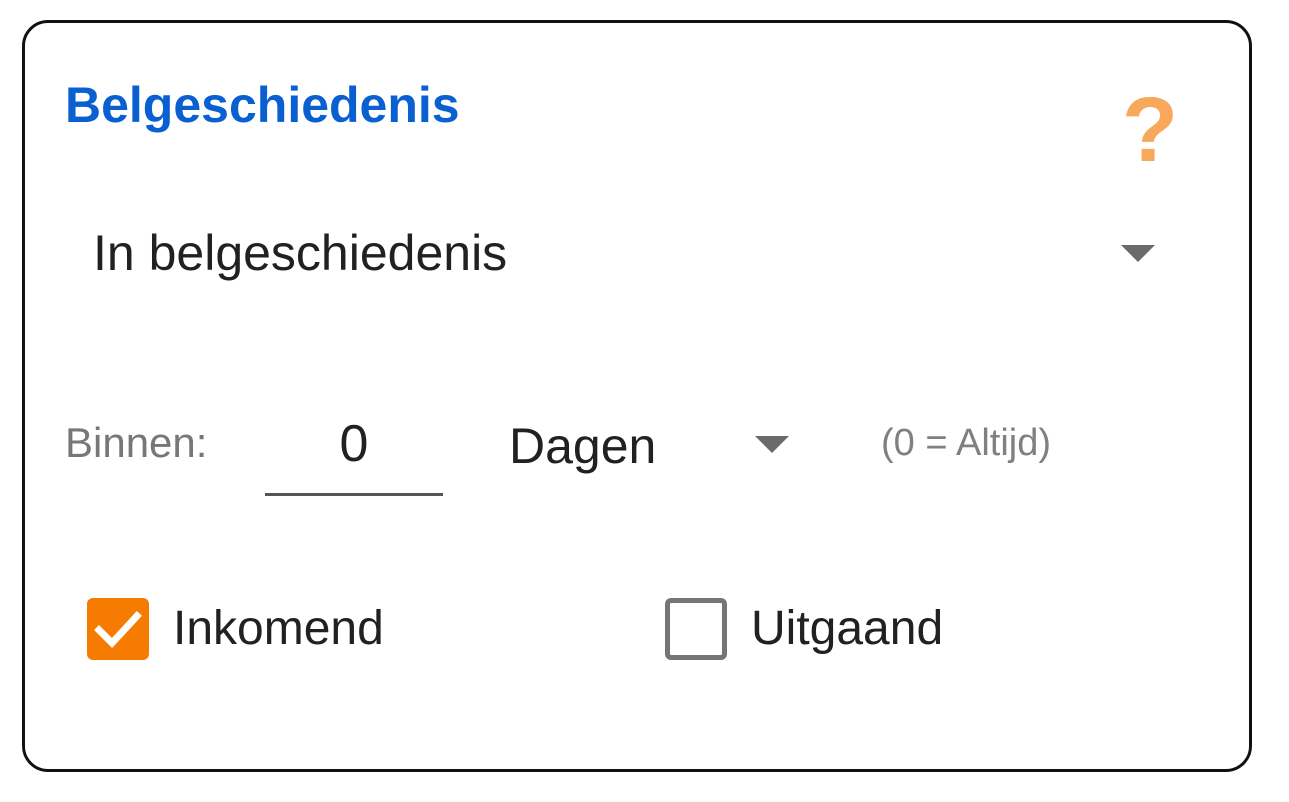 This screenshot has height=802, width=1289. I want to click on within-hint: (0 = Altijd), so click(966, 443).